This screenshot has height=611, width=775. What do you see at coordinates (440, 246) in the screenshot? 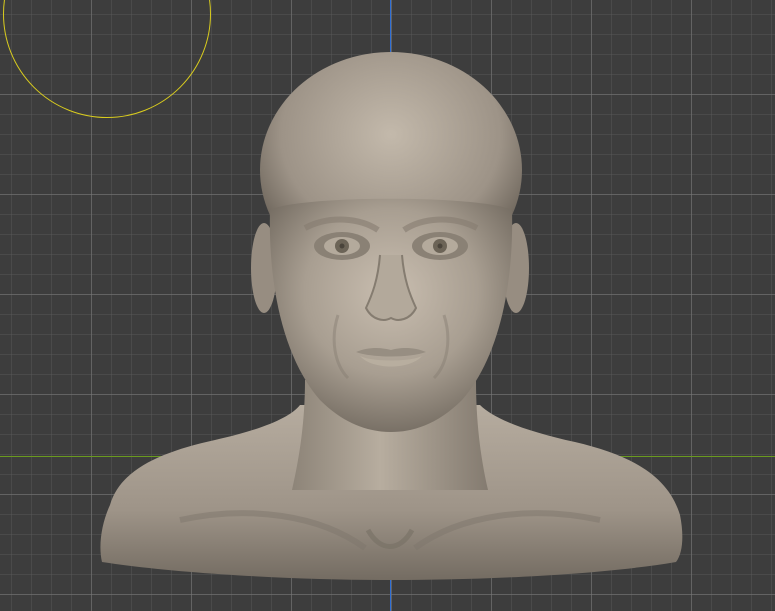
I see `right-pupil` at bounding box center [440, 246].